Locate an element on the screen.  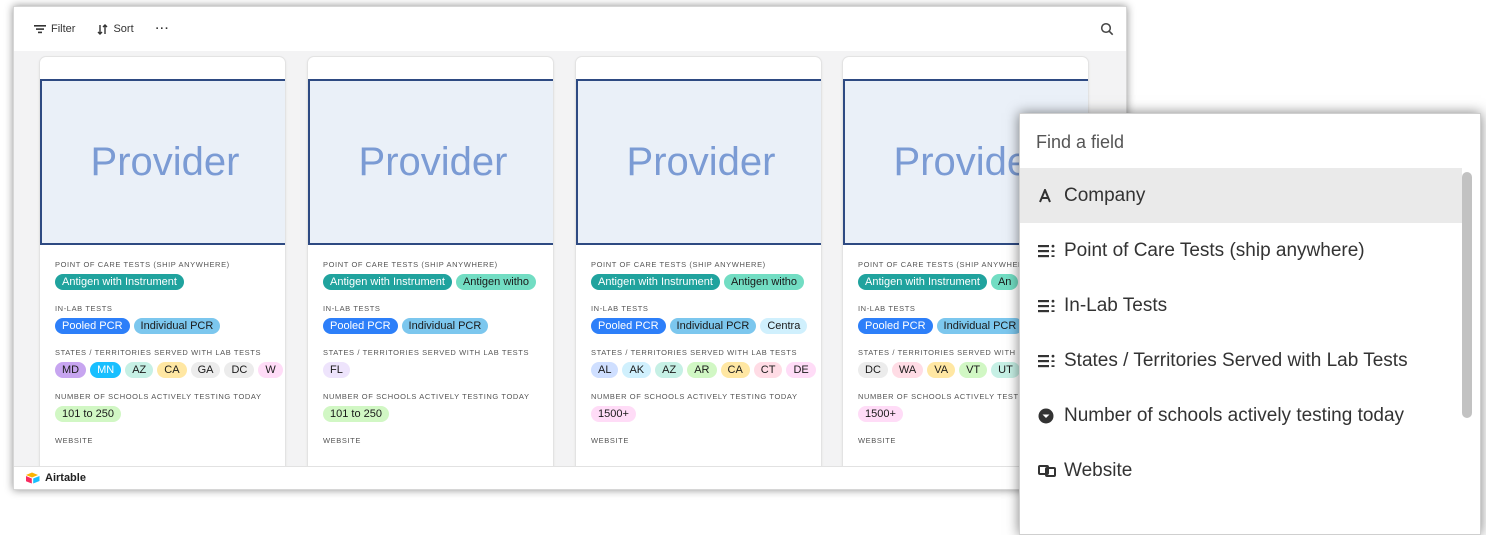
select-option-pill: MN is located at coordinates (106, 370).